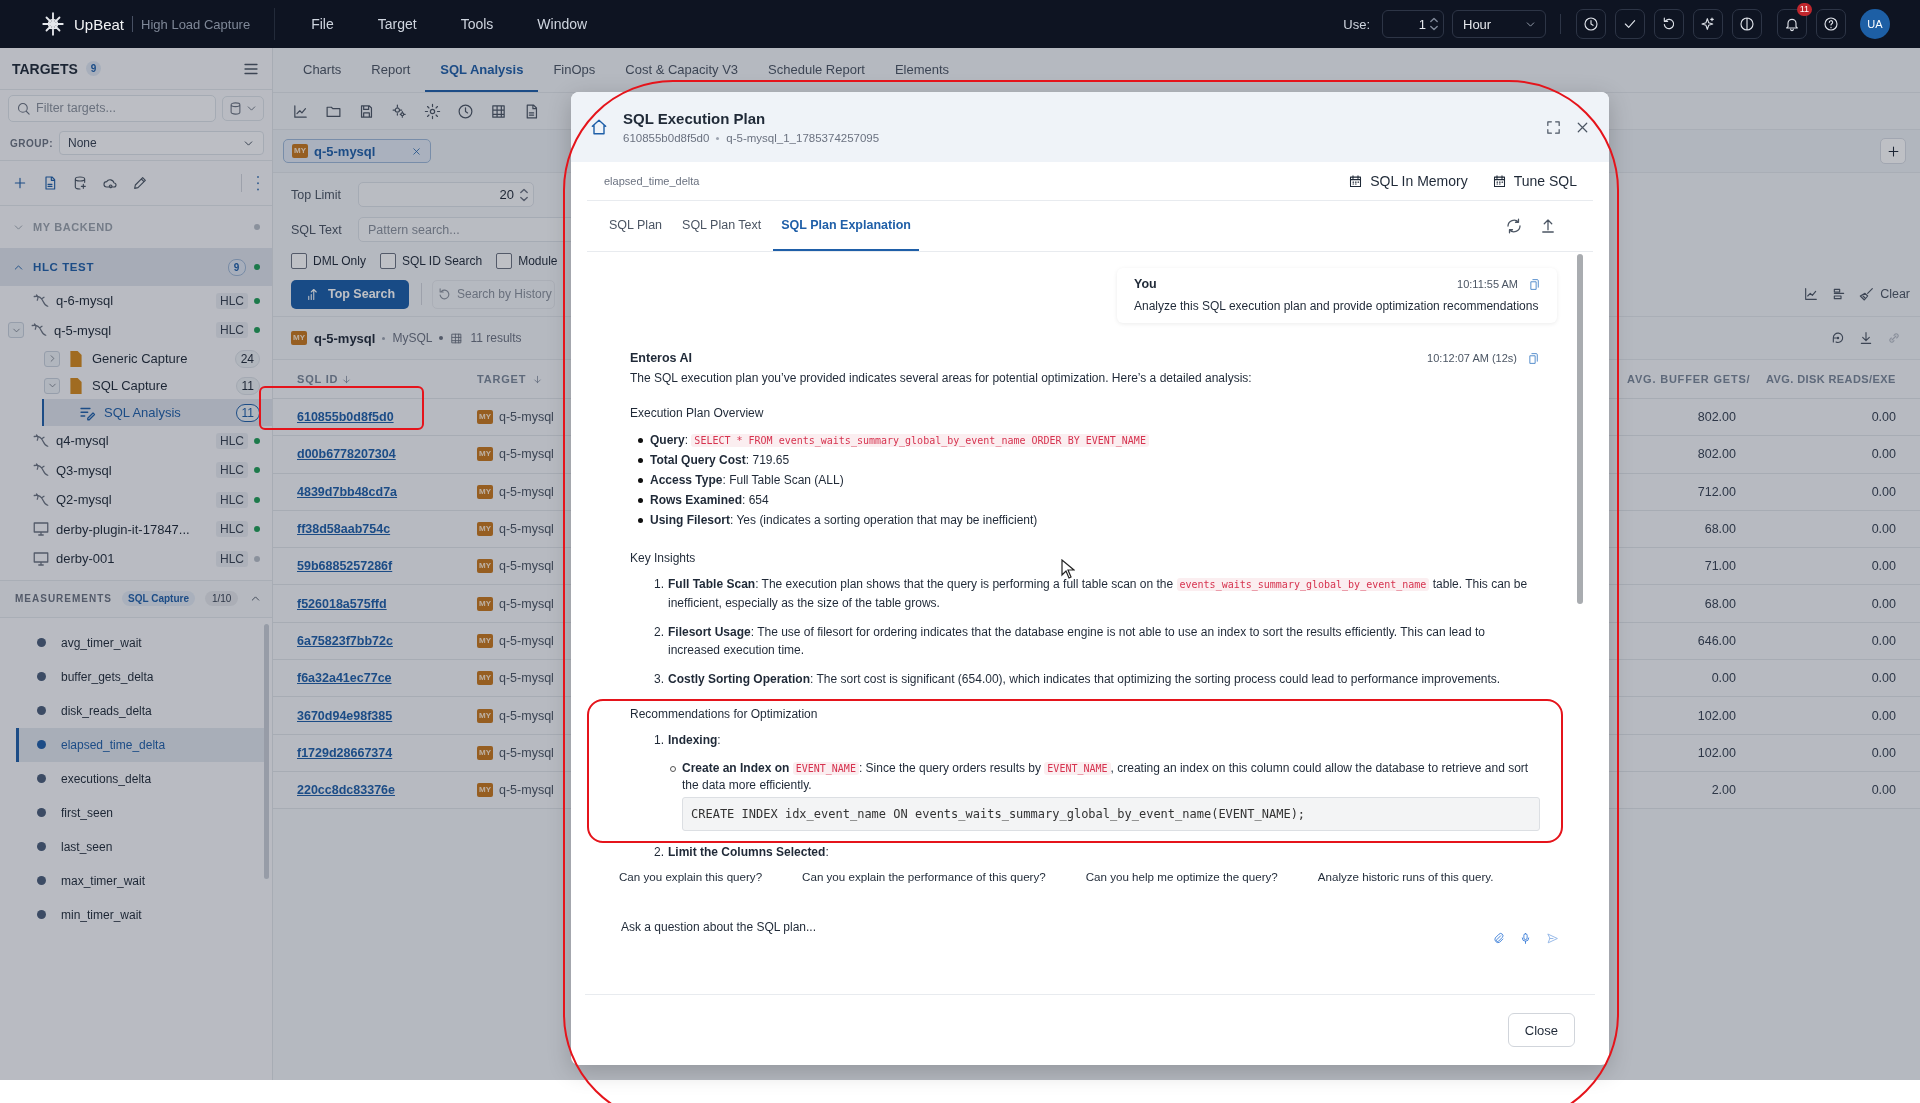  What do you see at coordinates (346, 454) in the screenshot?
I see `sql-id-link: d00b6778207304` at bounding box center [346, 454].